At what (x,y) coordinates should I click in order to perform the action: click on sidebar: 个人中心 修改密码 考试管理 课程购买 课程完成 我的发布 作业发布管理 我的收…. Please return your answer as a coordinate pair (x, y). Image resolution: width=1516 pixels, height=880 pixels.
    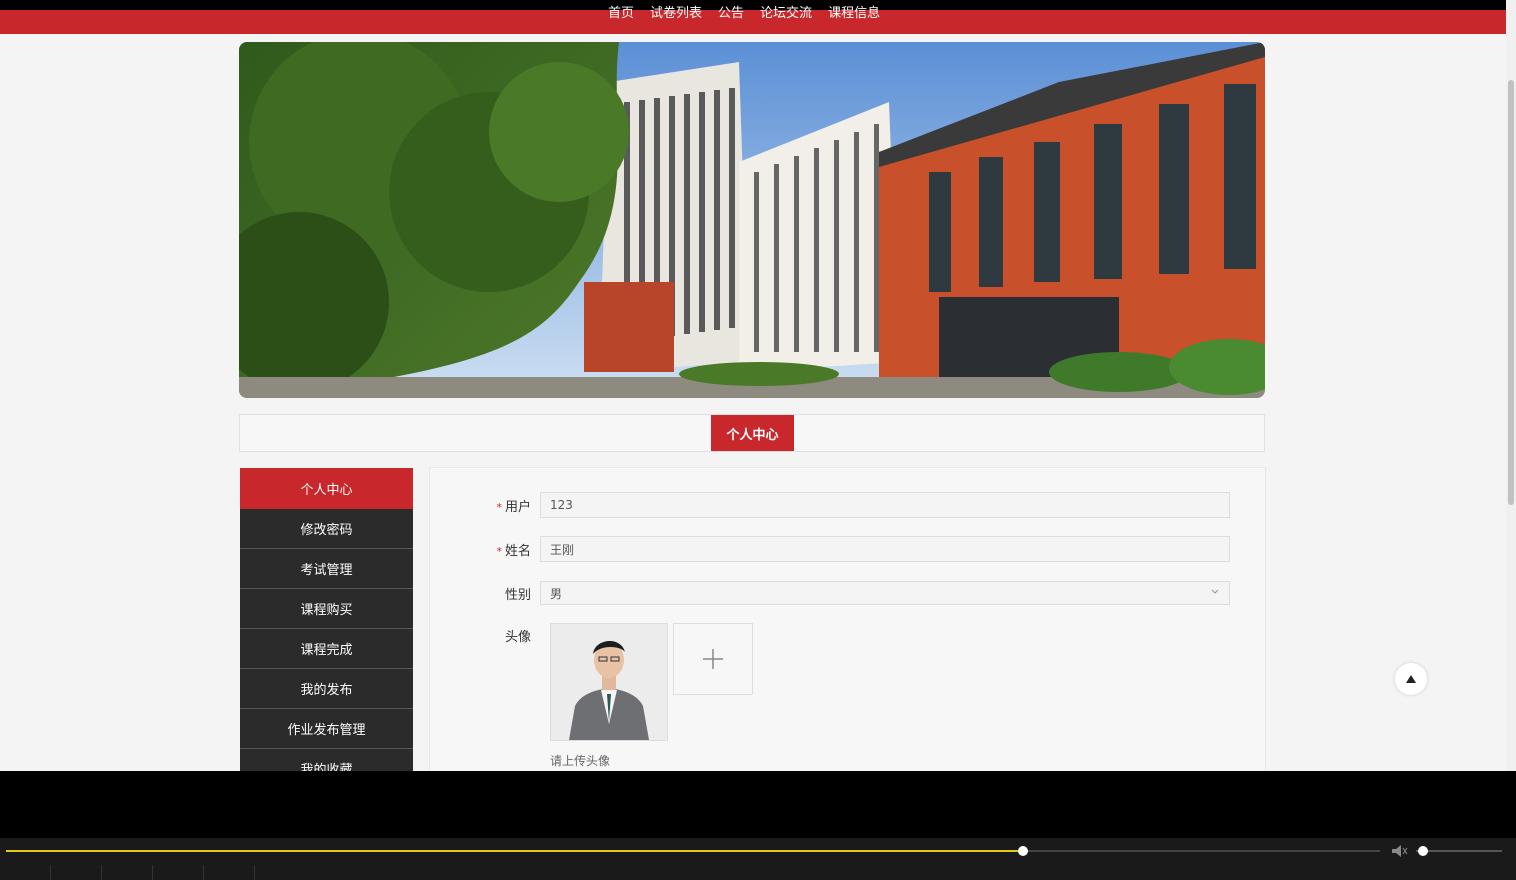
    Looking at the image, I should click on (326, 619).